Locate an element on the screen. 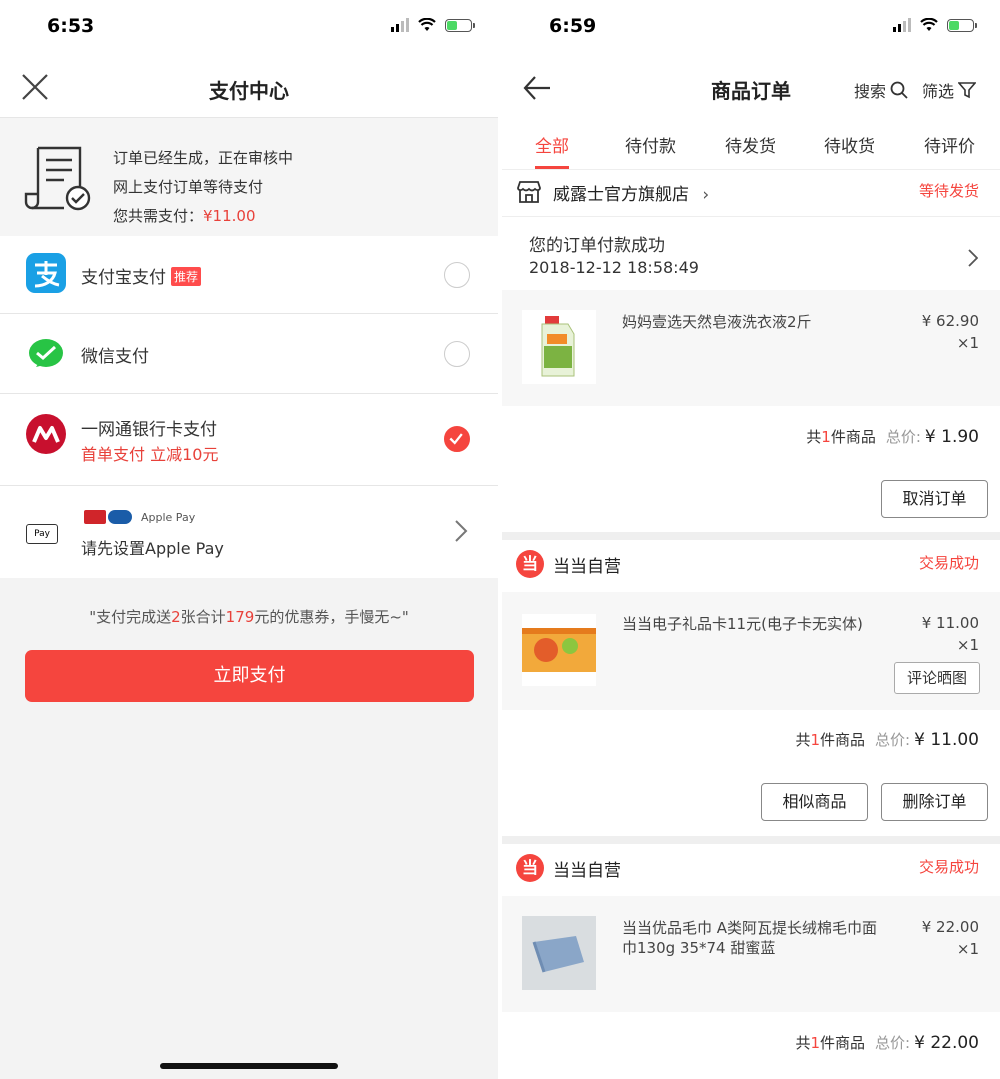 The image size is (1000, 1079). tab-pending-receipt: 待收货 is located at coordinates (849, 144).